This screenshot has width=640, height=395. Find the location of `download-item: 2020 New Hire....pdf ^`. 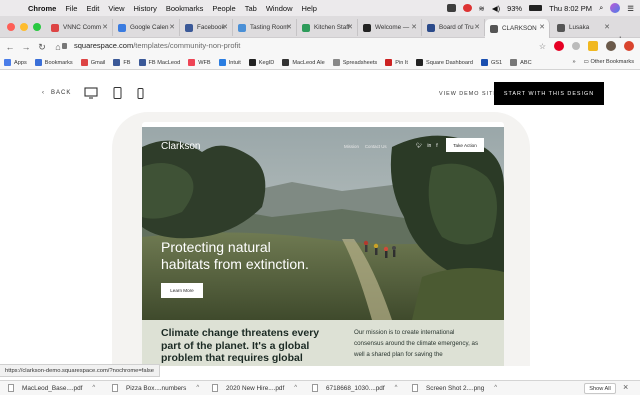

download-item: 2020 New Hire....pdf ^ is located at coordinates (254, 388).